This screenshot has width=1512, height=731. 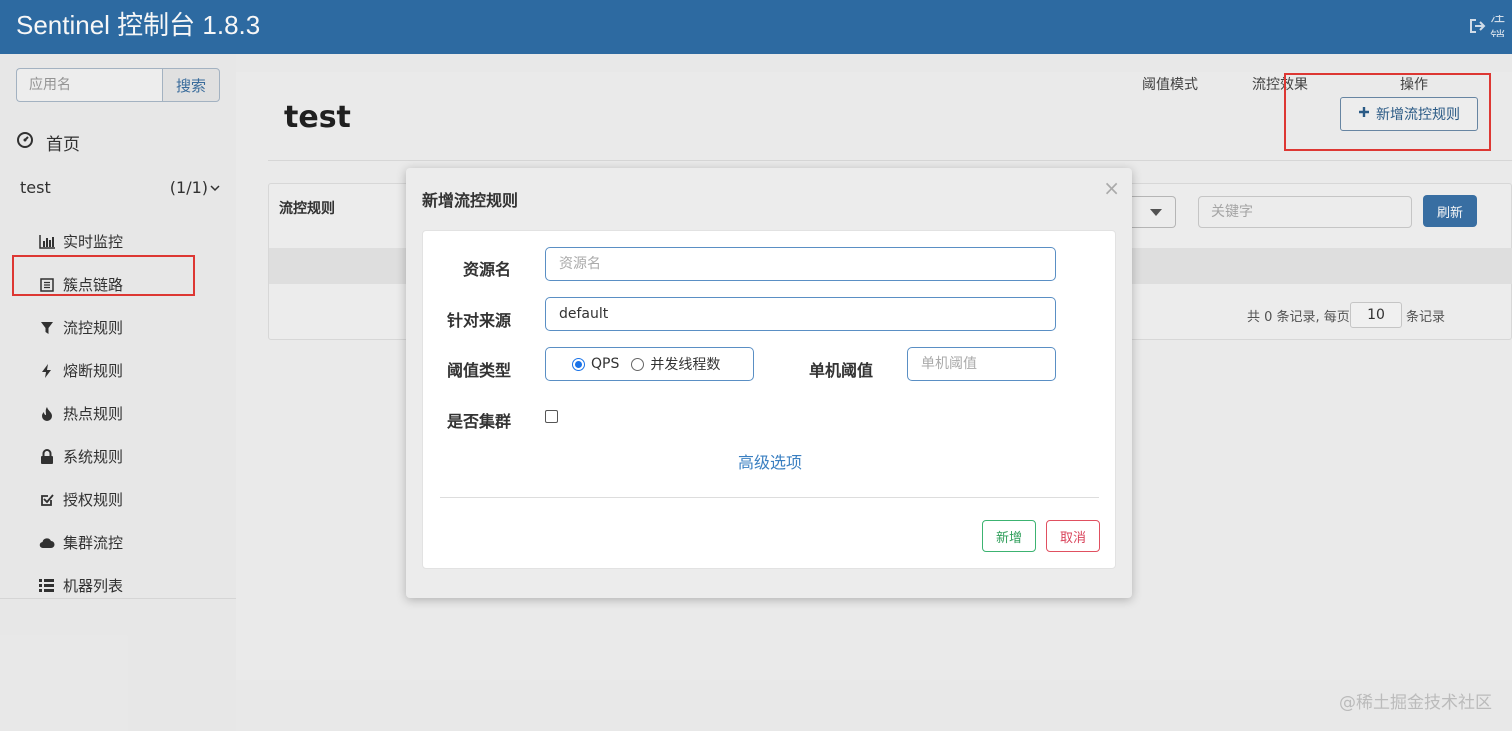 What do you see at coordinates (981, 364) in the screenshot?
I see `single-threshold-input` at bounding box center [981, 364].